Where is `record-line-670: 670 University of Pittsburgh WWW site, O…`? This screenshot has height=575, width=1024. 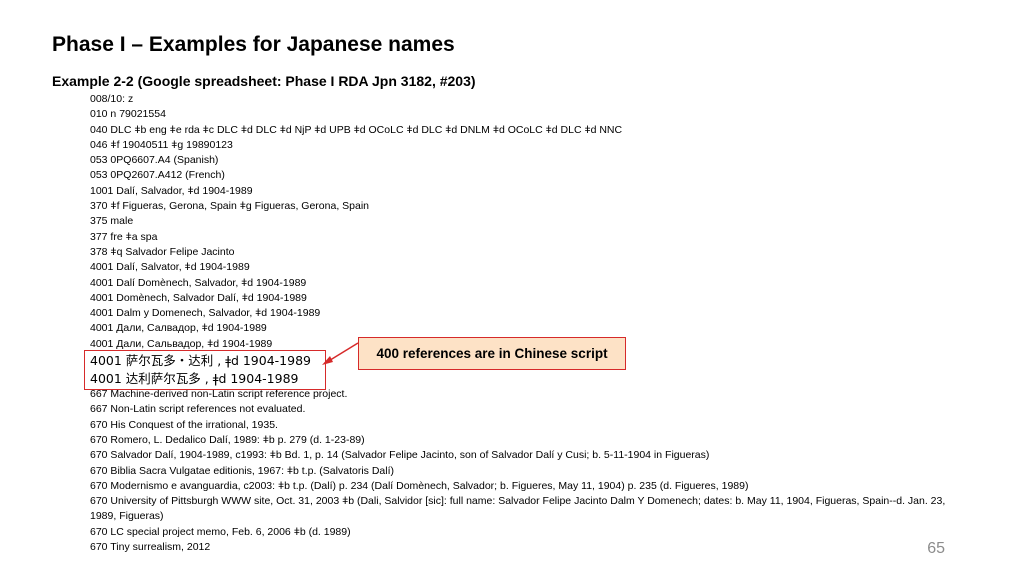 record-line-670: 670 University of Pittsburgh WWW site, O… is located at coordinates (518, 509).